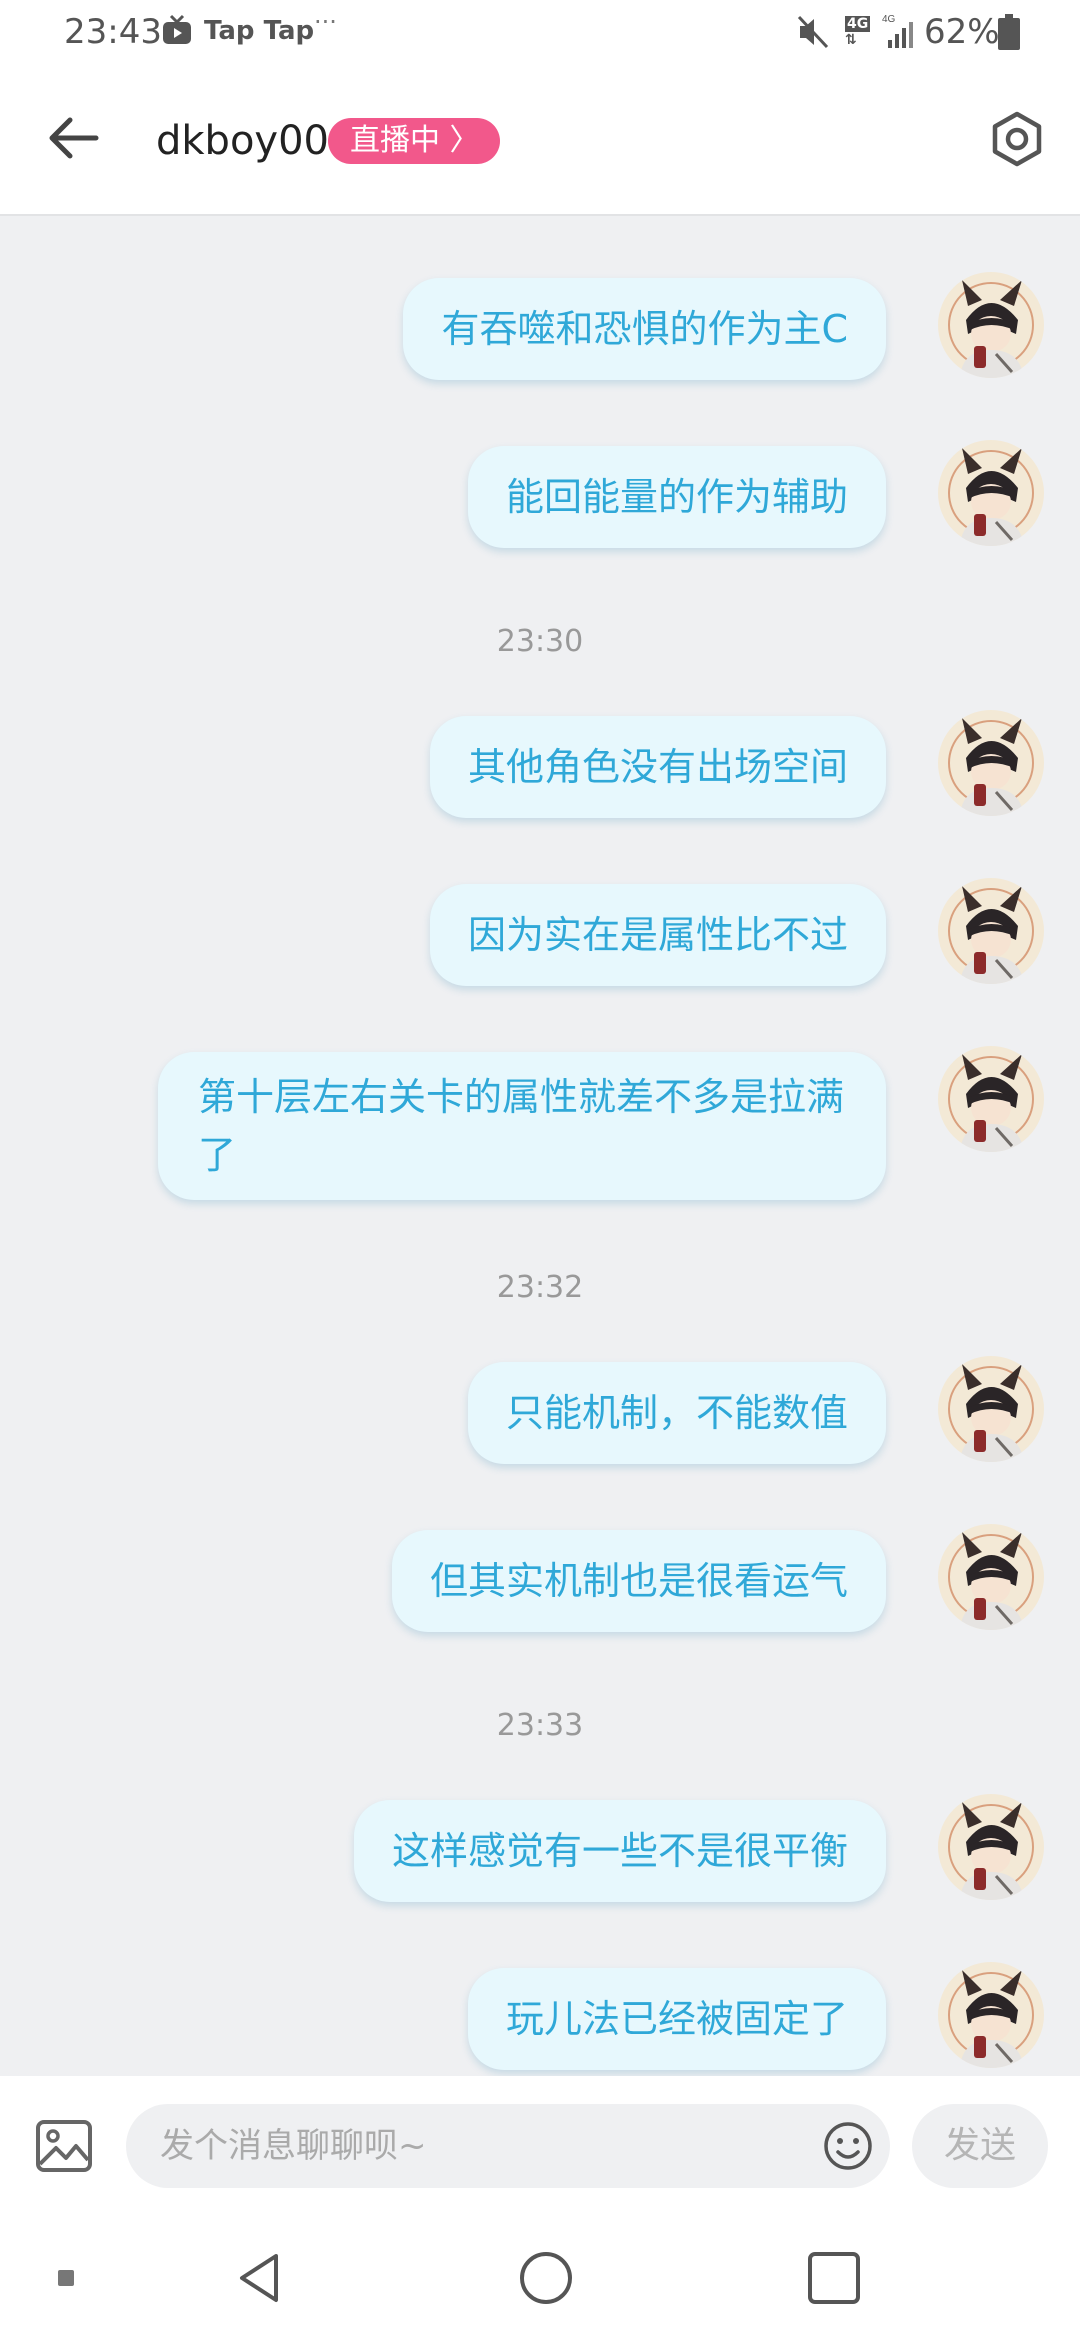  What do you see at coordinates (638, 1581) in the screenshot?
I see `message-bubble: 但其实机制也是很看运气` at bounding box center [638, 1581].